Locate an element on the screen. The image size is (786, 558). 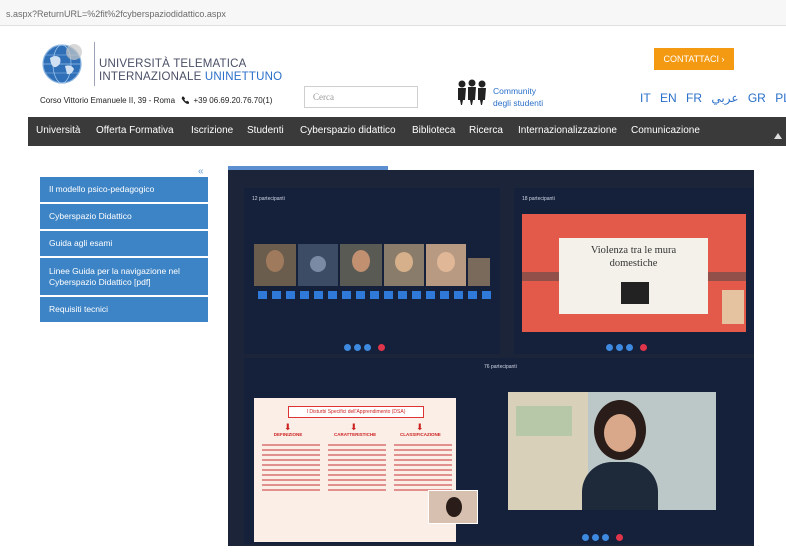
lang-gr: GR is located at coordinates (757, 98).